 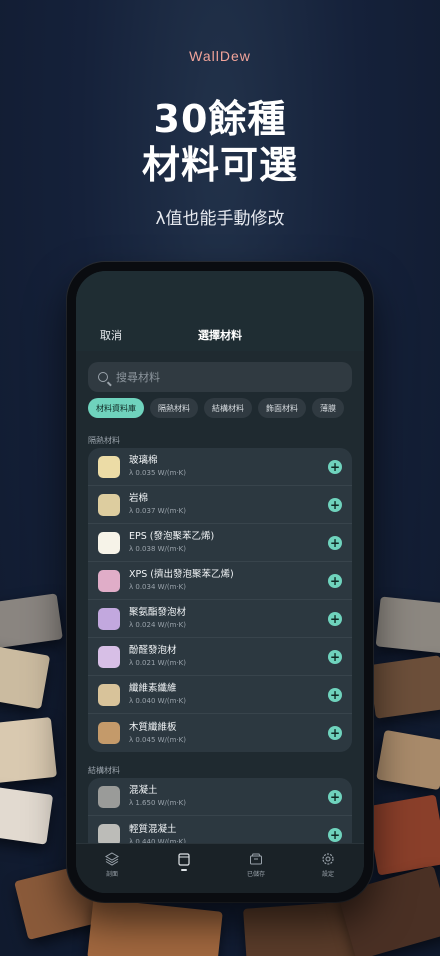 What do you see at coordinates (220, 733) in the screenshot?
I see `list-item: 木質纖維板 λ 0.045 W/(m·K) +` at bounding box center [220, 733].